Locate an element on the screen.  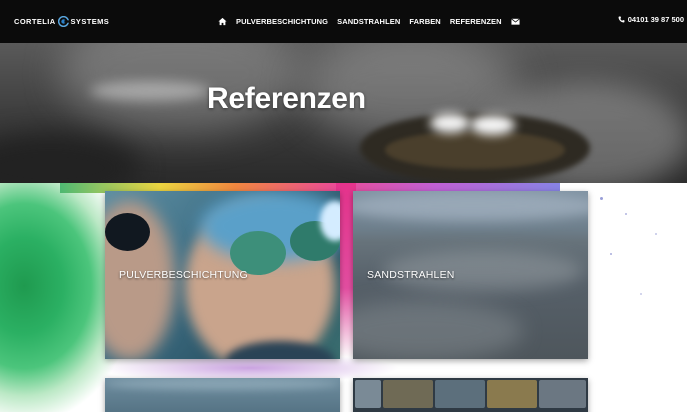
brand-name-right: SYSTEMS is located at coordinates (90, 21).